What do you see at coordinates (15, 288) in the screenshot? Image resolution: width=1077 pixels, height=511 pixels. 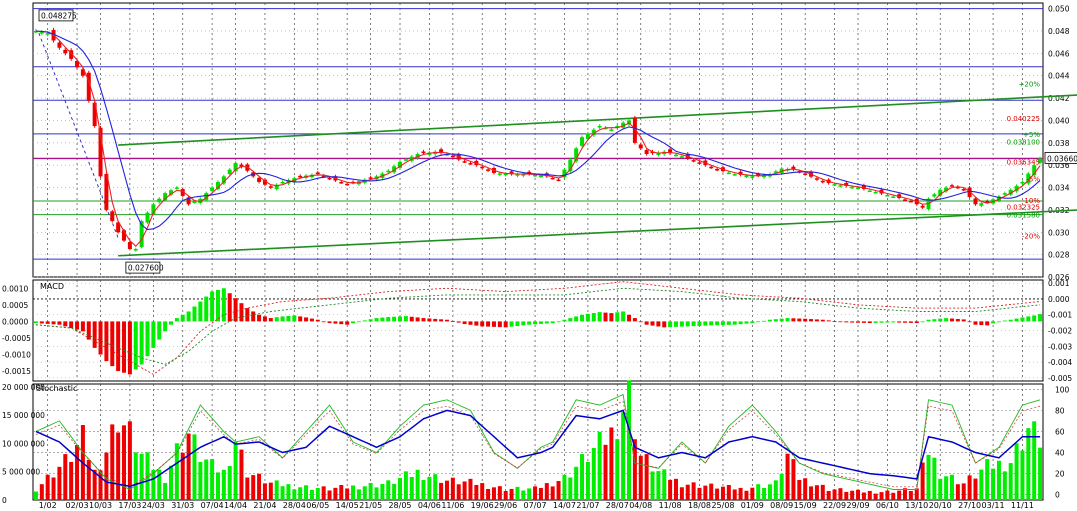 I see `macd-left-tick-label: 0.0010` at bounding box center [15, 288].